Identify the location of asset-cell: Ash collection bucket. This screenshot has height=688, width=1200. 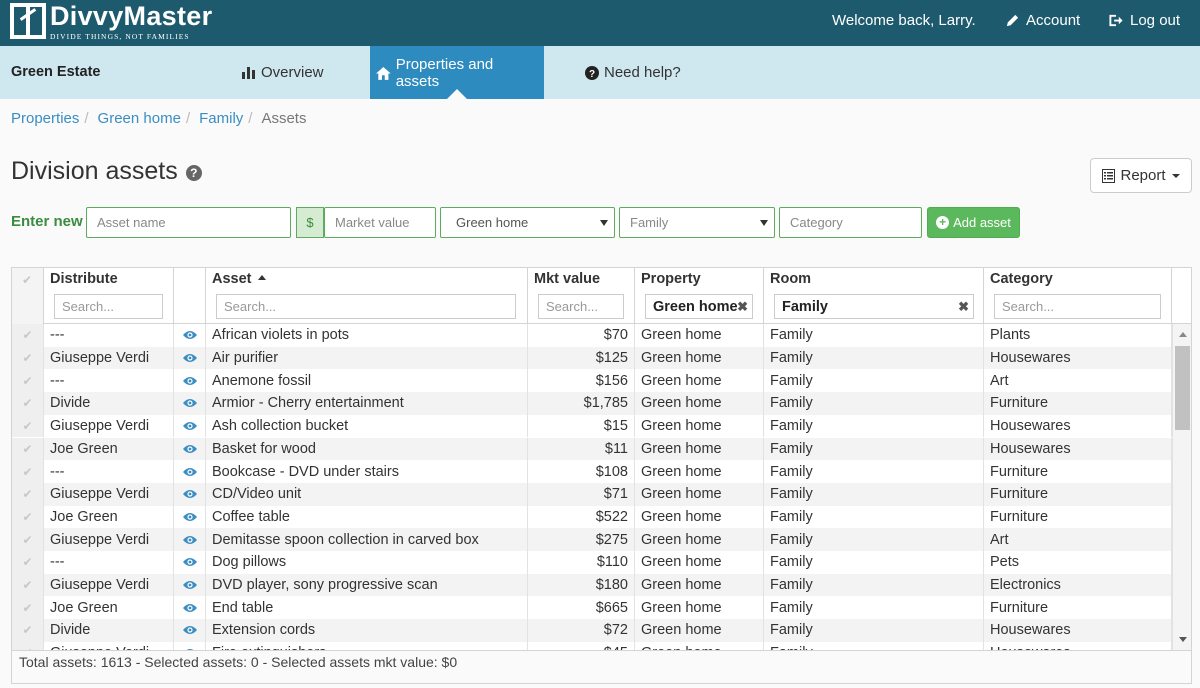
(367, 426).